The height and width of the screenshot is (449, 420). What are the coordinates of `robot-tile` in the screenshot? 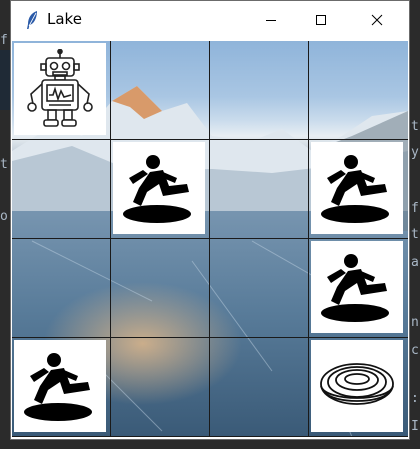 It's located at (60, 89).